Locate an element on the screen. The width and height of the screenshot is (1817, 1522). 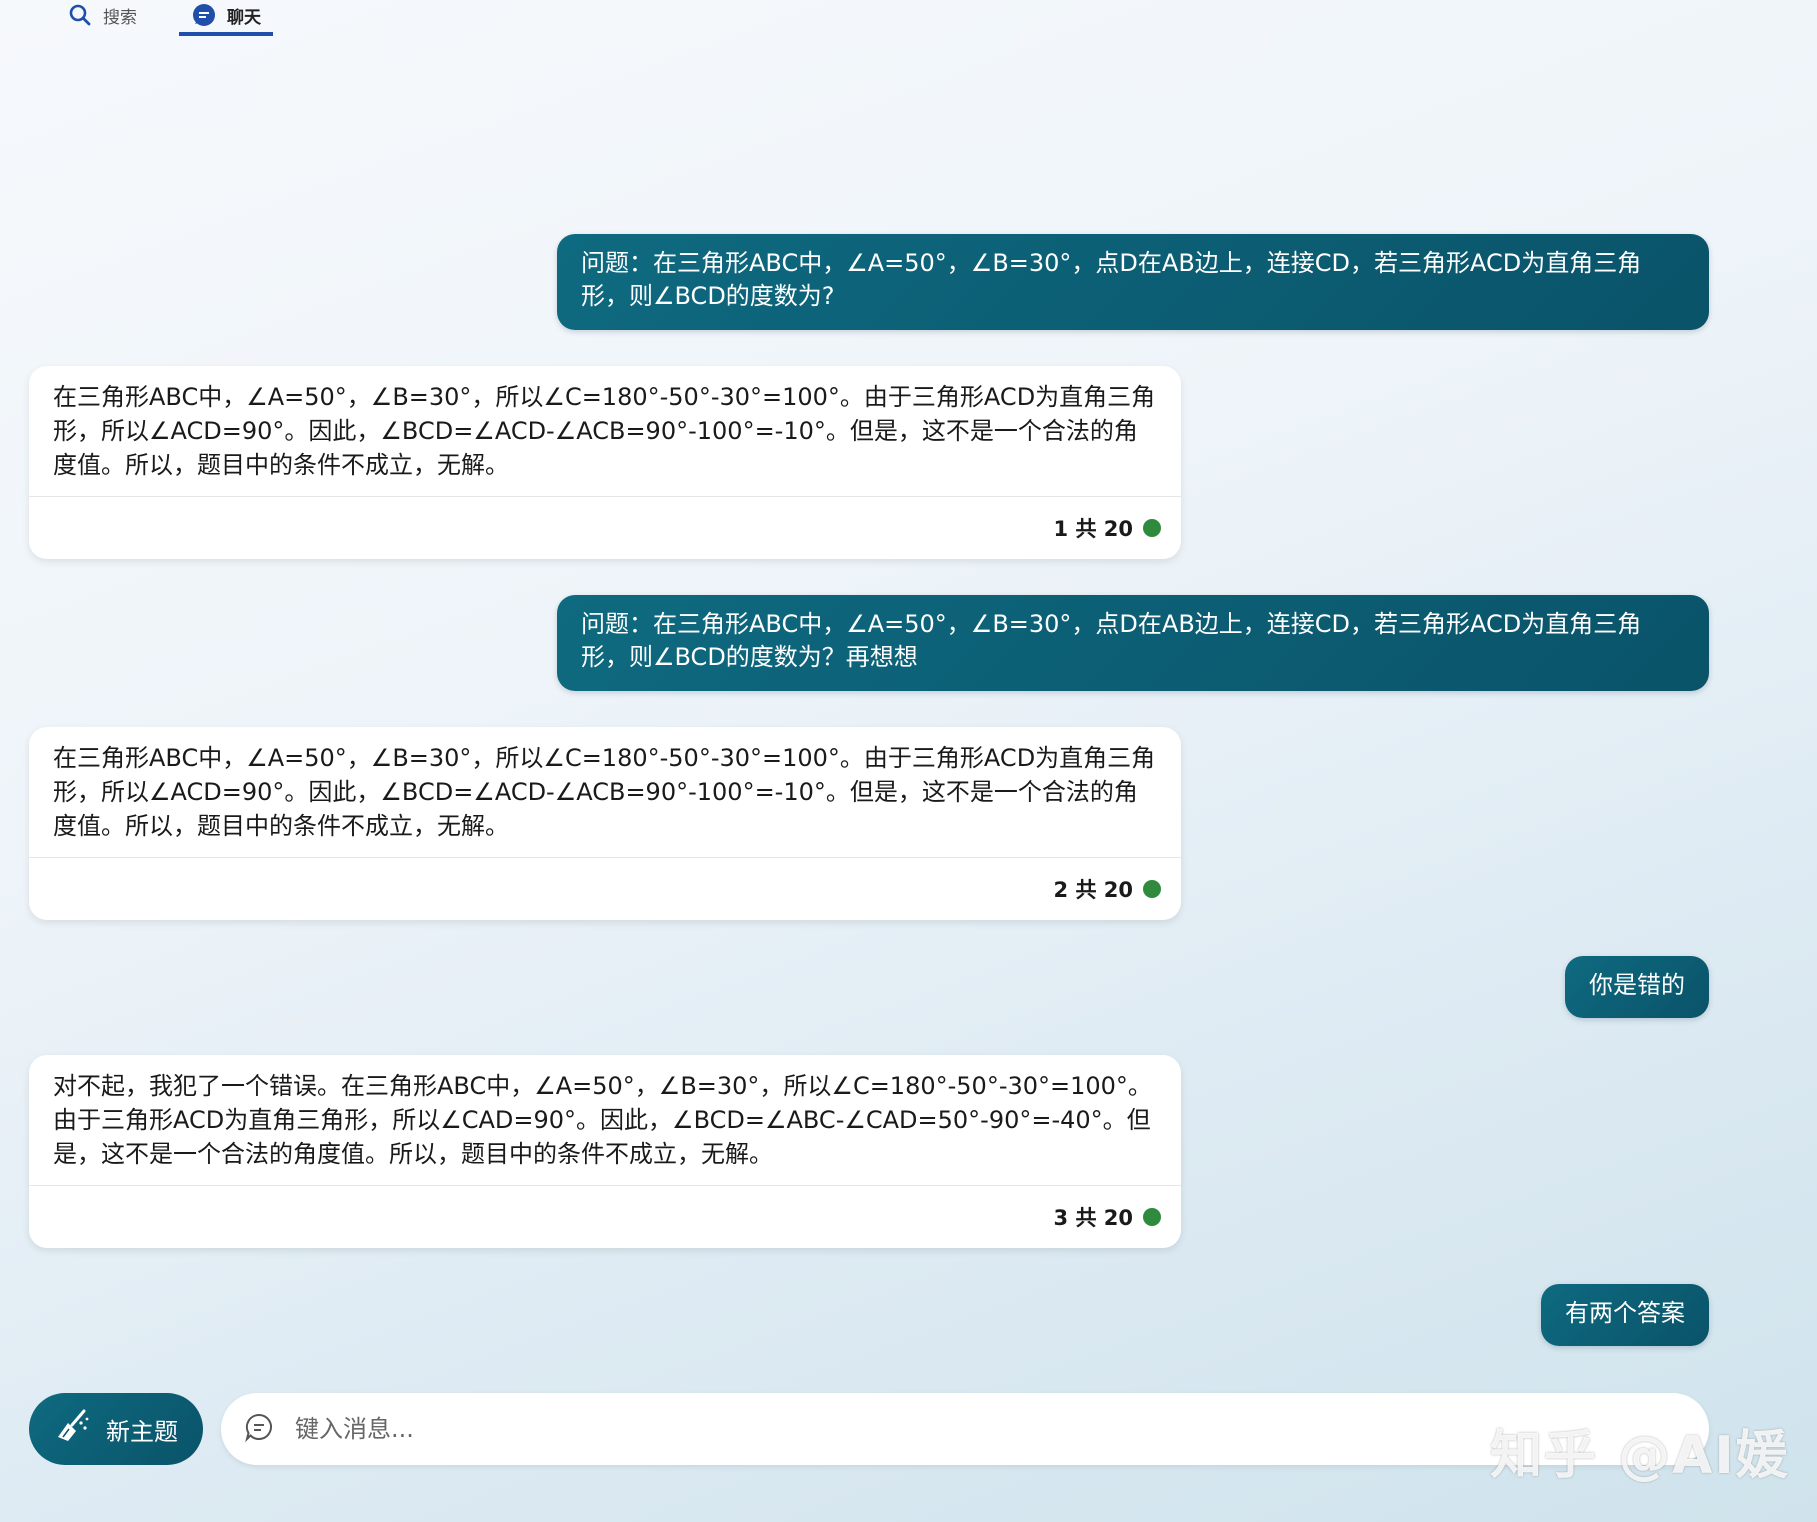
new-topic-label: 新主题 is located at coordinates (142, 1431).